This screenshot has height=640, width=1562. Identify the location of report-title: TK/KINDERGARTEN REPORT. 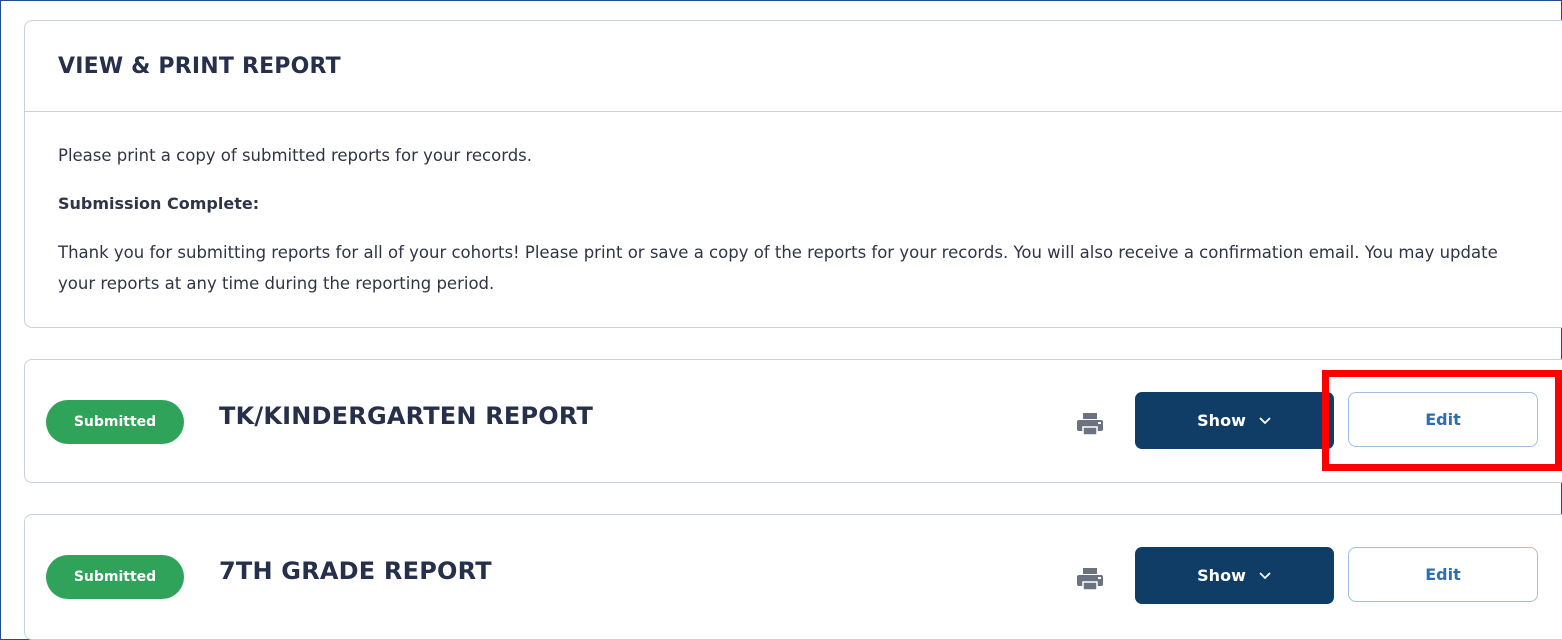
(406, 416).